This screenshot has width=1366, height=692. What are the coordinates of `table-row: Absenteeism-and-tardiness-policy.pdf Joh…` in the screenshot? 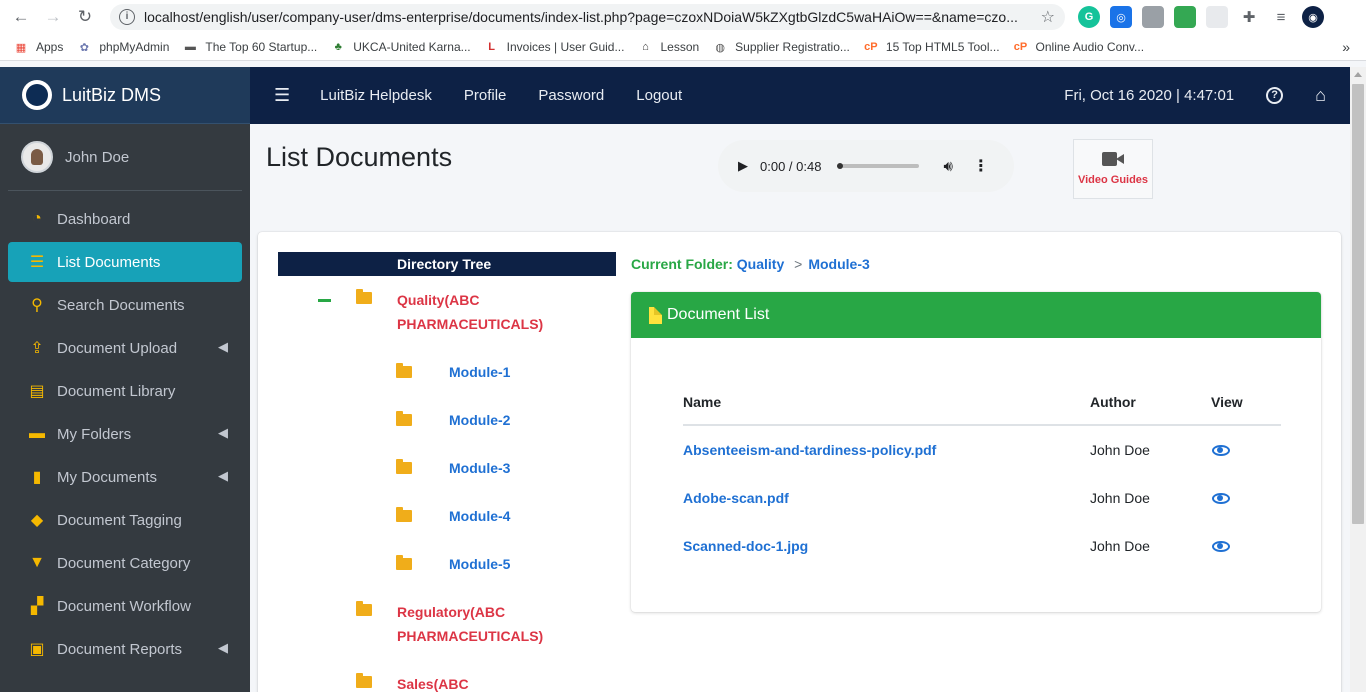 It's located at (982, 450).